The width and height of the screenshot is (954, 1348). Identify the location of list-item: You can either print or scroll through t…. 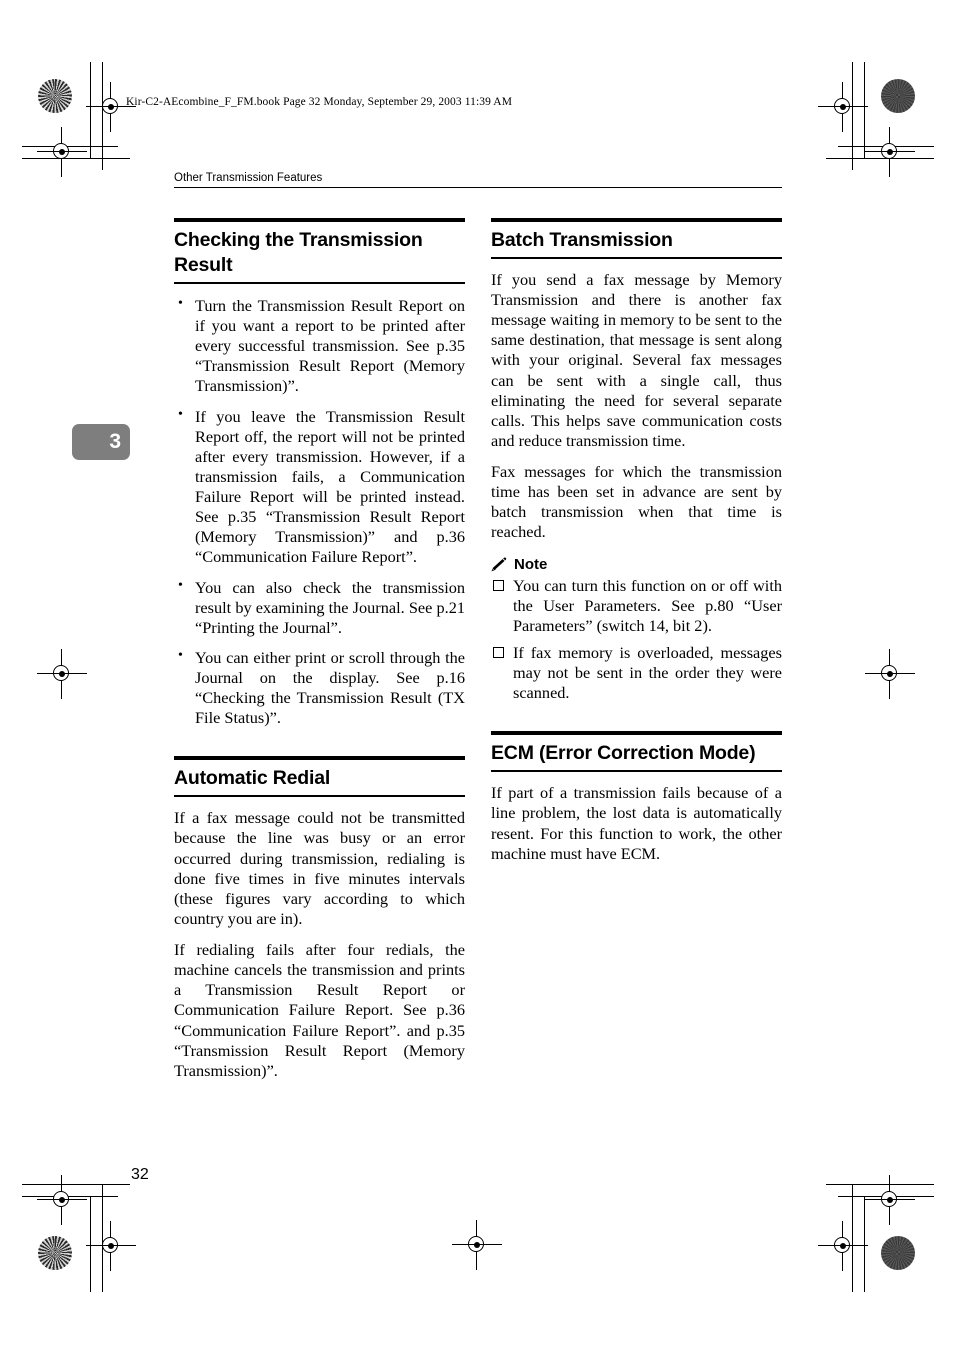
(319, 688).